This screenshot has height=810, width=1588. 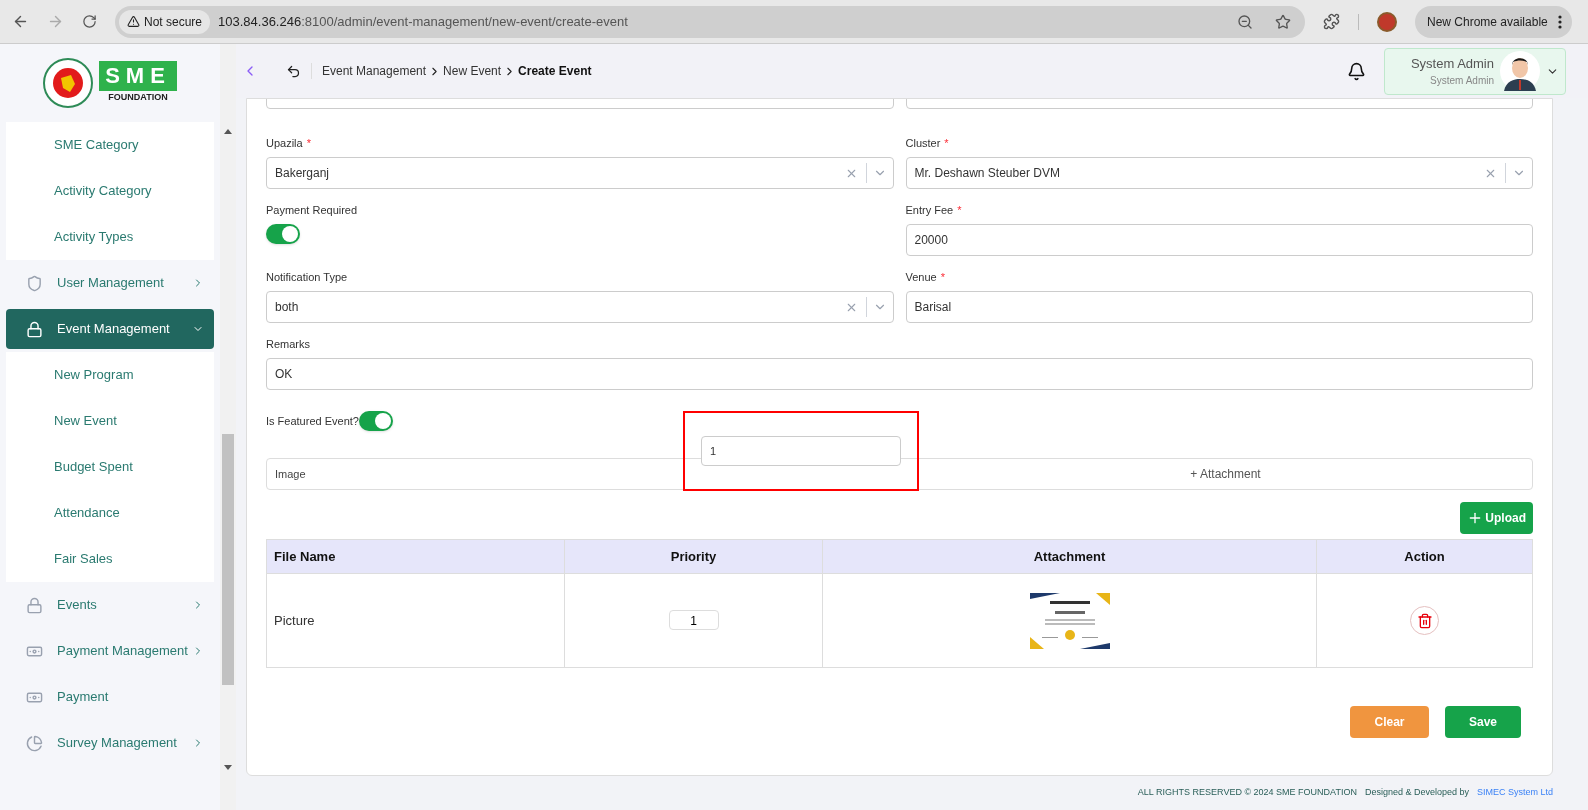 I want to click on file-name-field: Image, so click(x=477, y=474).